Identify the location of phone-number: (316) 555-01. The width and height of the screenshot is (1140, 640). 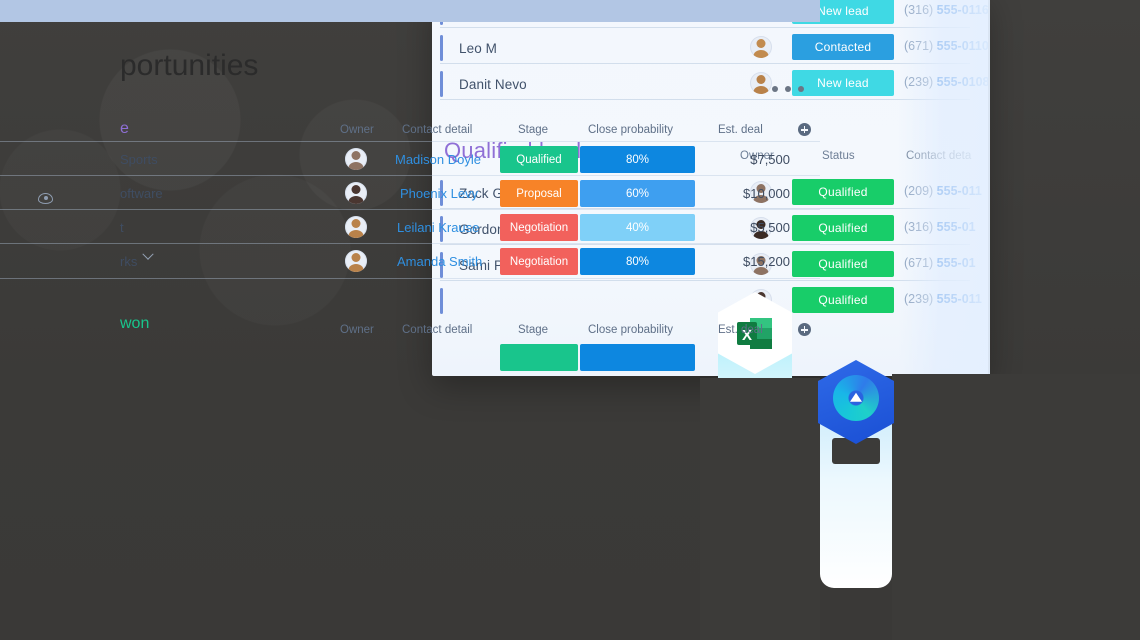
(940, 227).